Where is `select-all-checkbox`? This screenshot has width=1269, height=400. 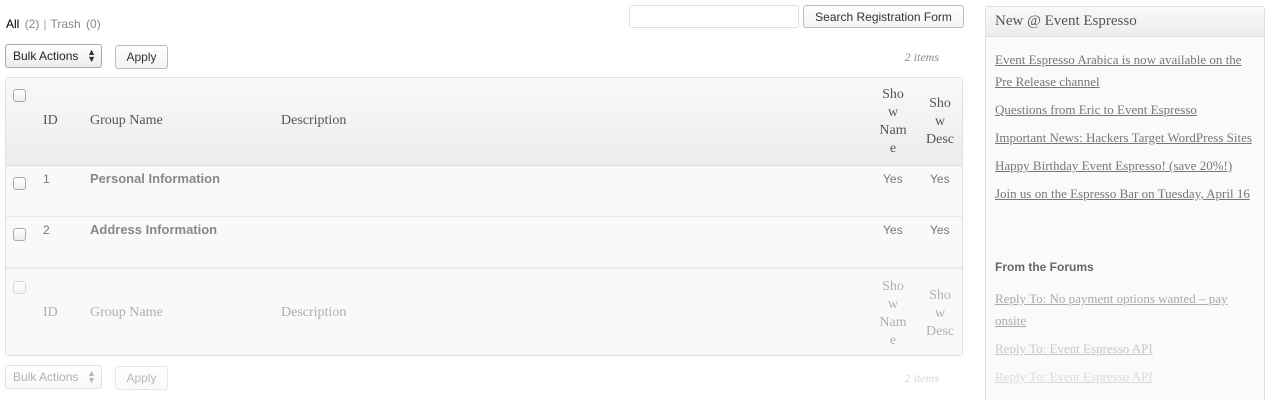
select-all-checkbox is located at coordinates (19, 95).